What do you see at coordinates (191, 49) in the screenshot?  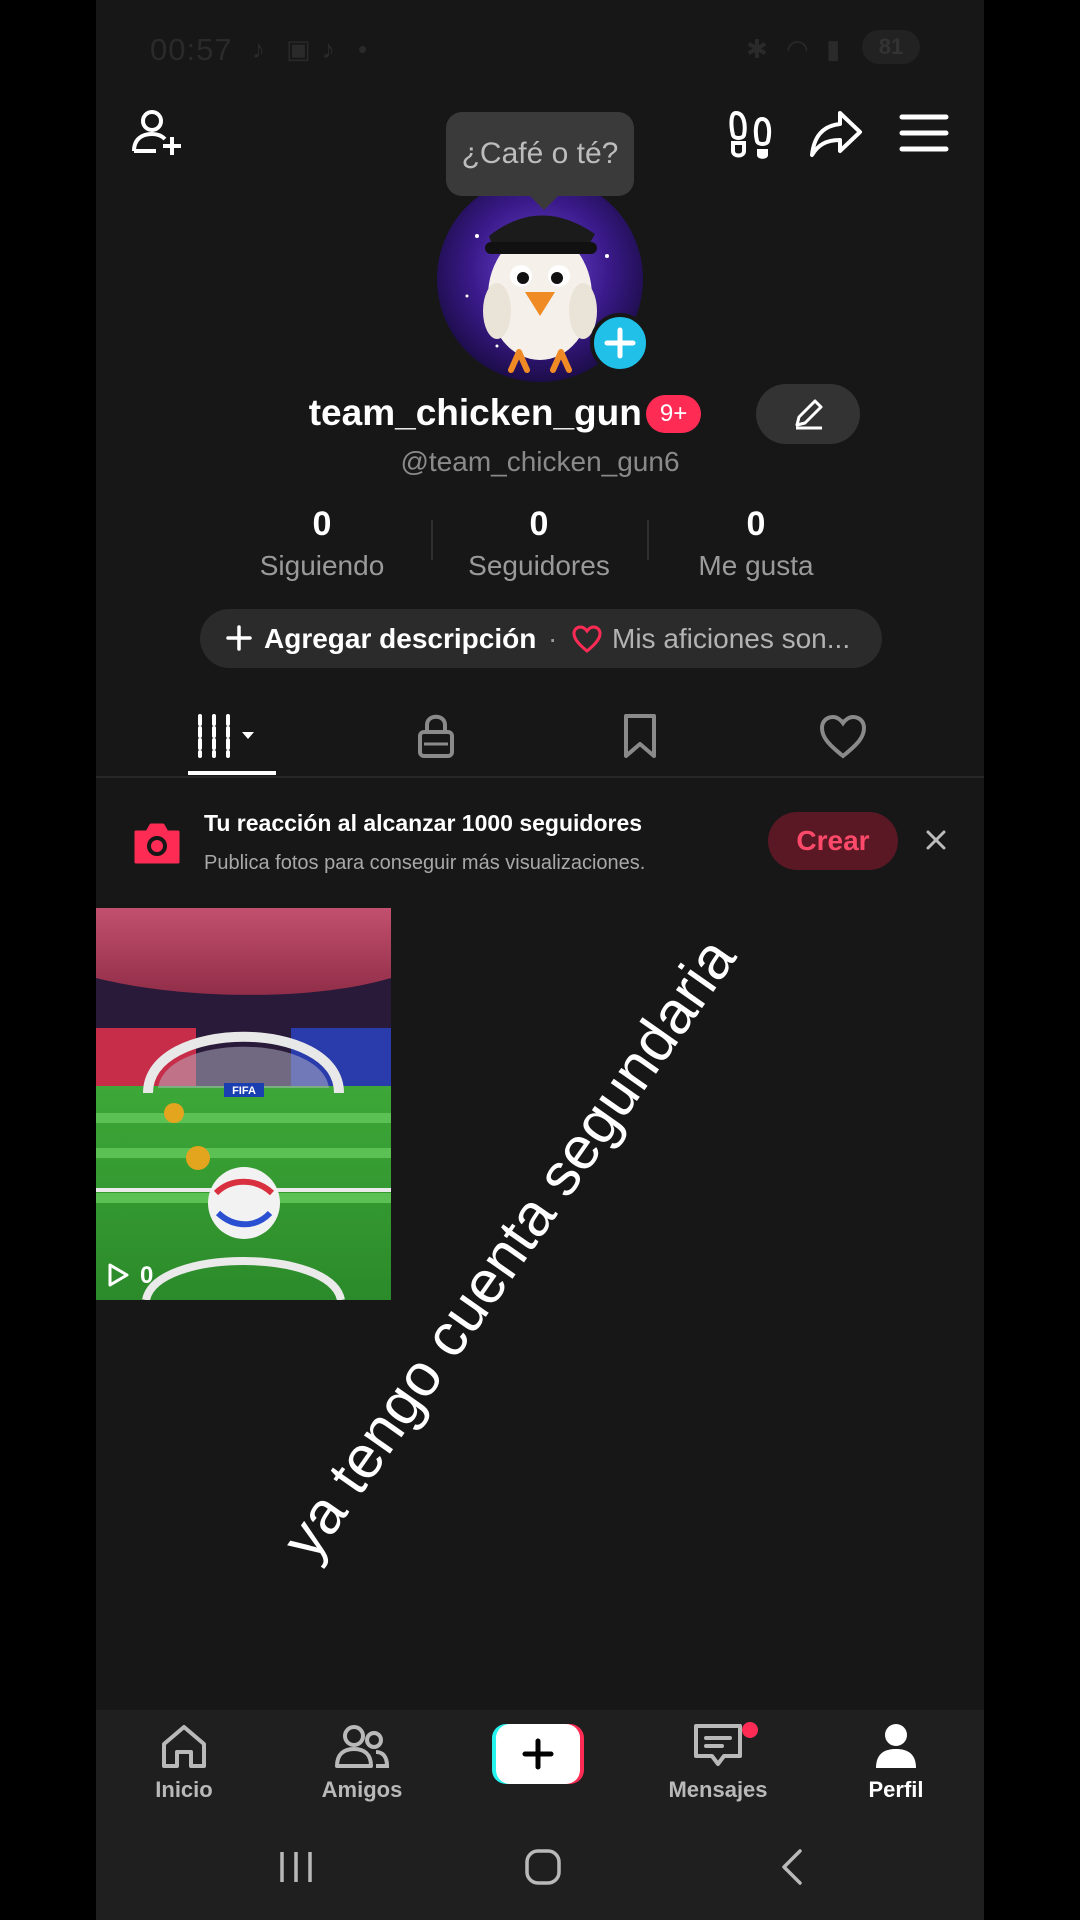 I see `status-time: 00:57` at bounding box center [191, 49].